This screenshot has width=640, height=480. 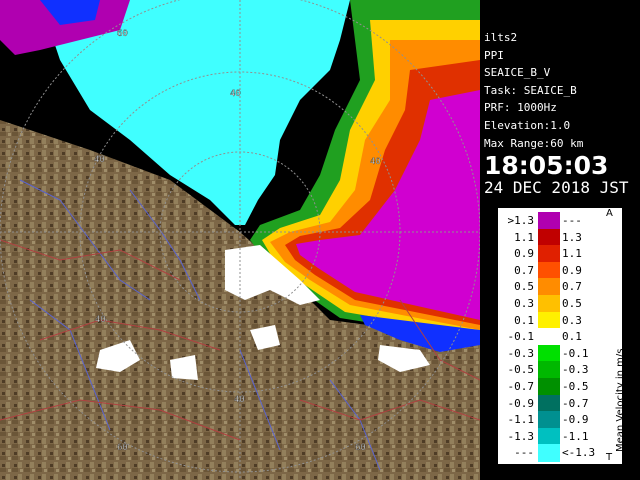 I want to click on legend-high-value: -0.9, so click(x=575, y=420).